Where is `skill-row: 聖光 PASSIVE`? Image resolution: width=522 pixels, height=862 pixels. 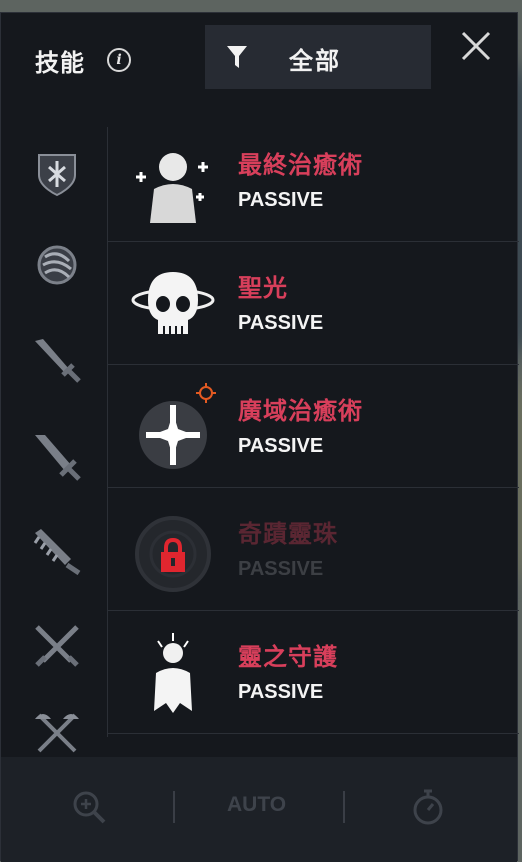 skill-row: 聖光 PASSIVE is located at coordinates (313, 303).